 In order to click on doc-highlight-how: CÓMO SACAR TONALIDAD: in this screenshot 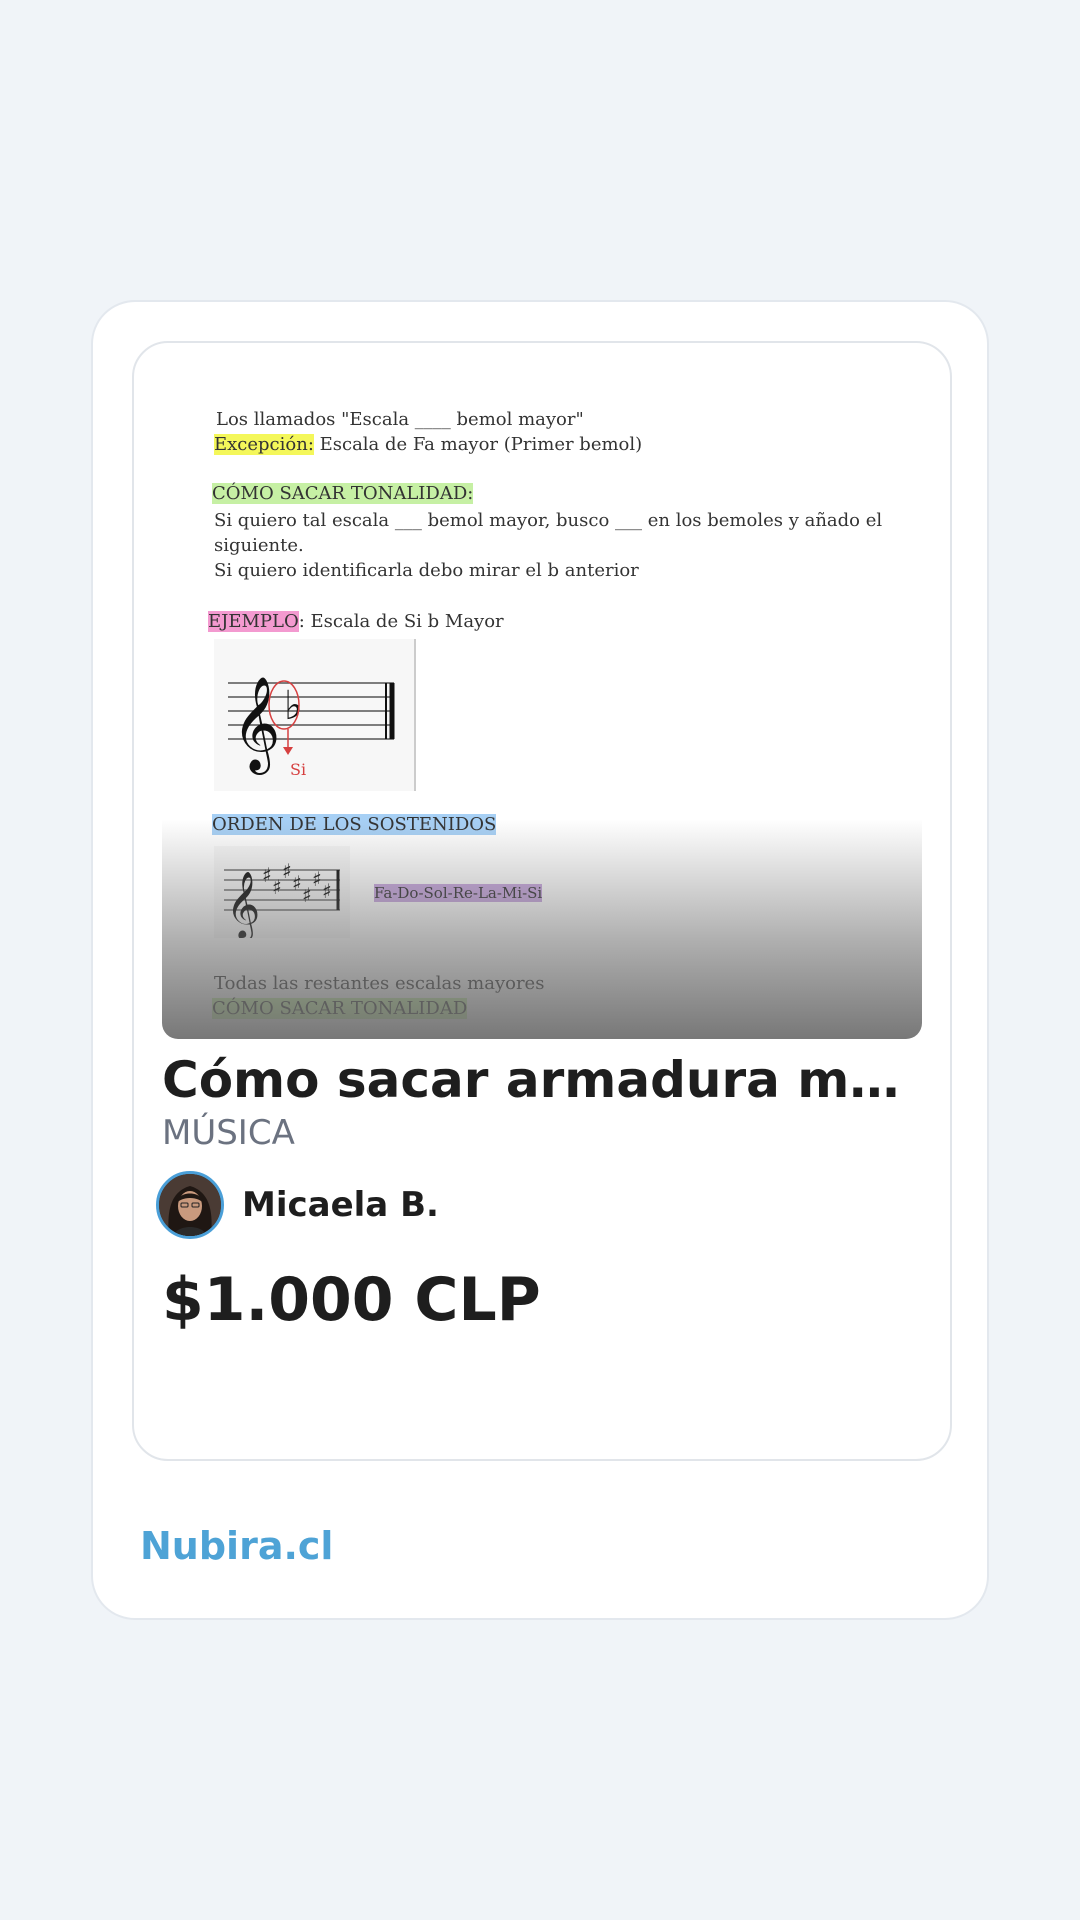, I will do `click(343, 493)`.